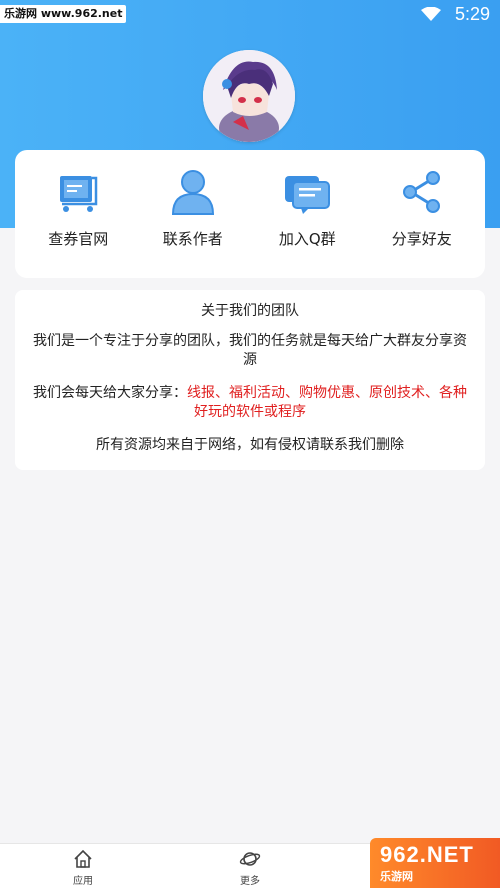  I want to click on about-title: 关于我们的团队, so click(250, 311).